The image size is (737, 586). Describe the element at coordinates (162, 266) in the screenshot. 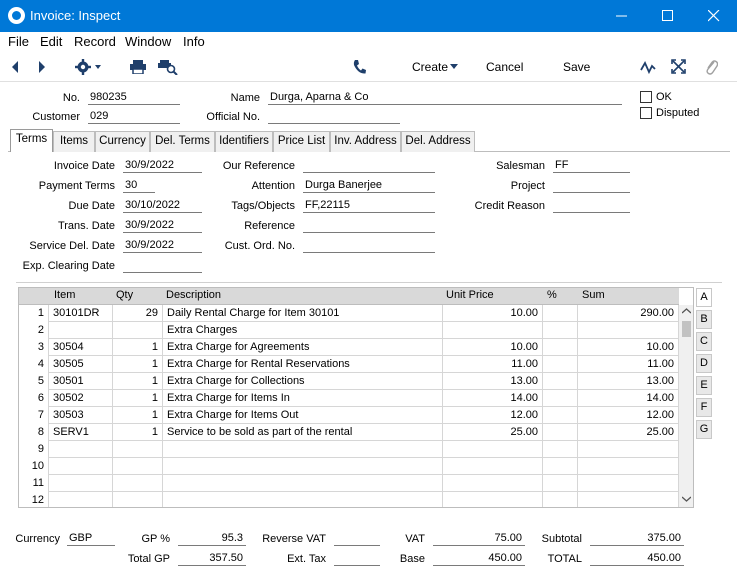

I see `exp-clearing-date-field` at that location.